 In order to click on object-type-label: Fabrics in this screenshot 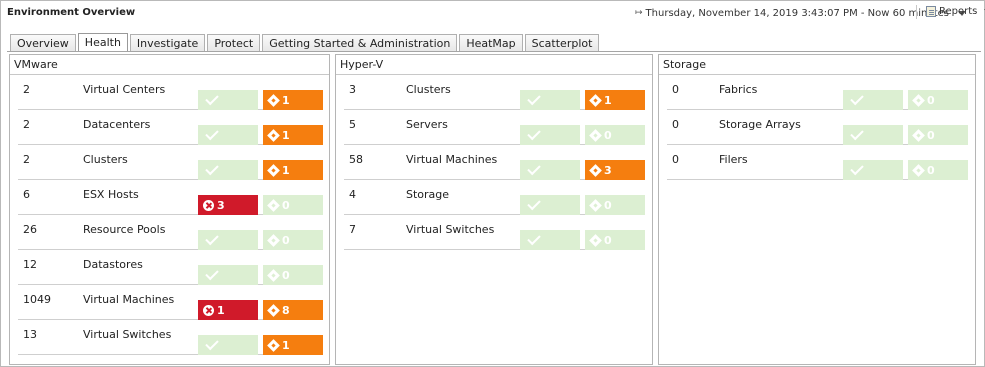, I will do `click(738, 89)`.